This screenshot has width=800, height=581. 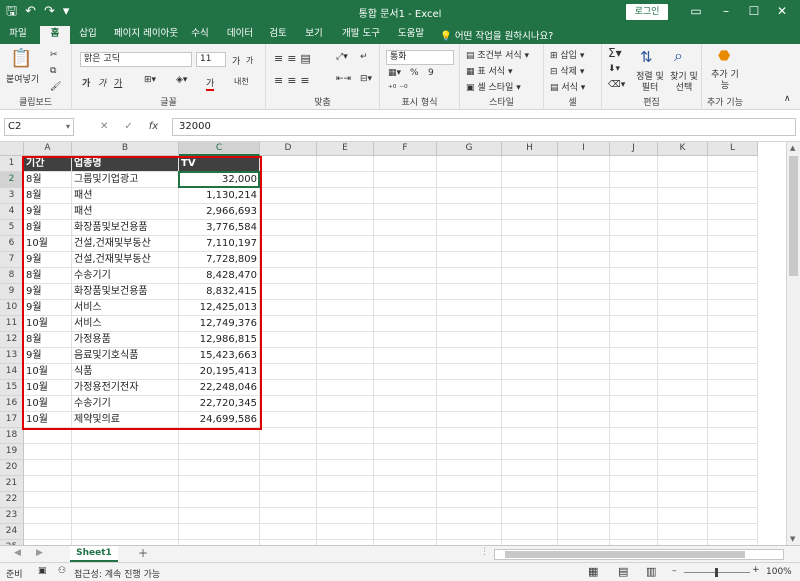 What do you see at coordinates (530, 260) in the screenshot?
I see `cell-h7` at bounding box center [530, 260].